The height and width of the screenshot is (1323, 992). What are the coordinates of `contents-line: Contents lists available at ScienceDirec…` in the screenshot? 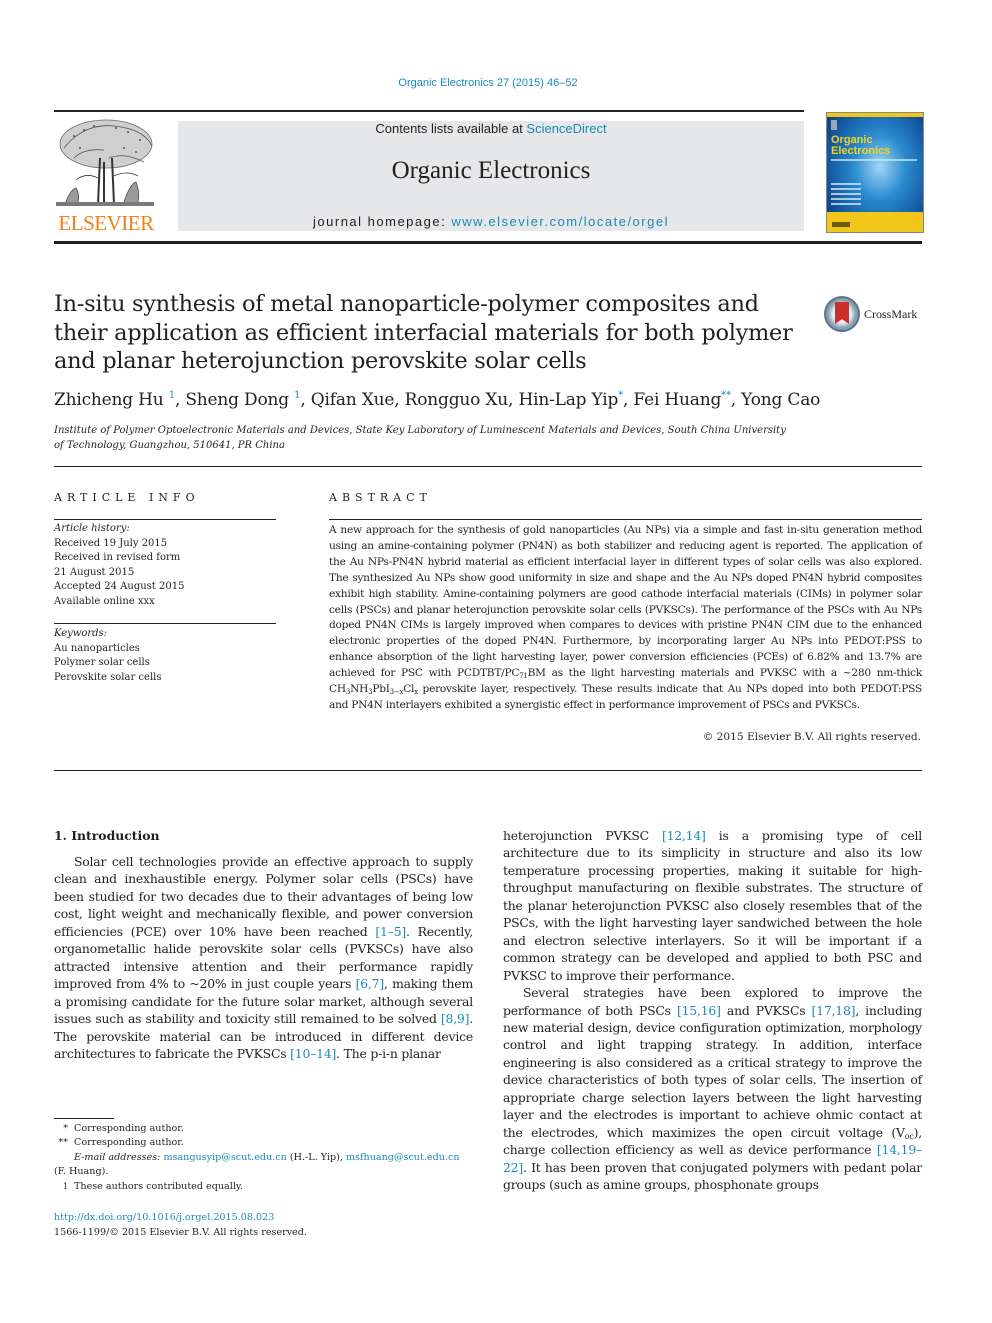 It's located at (491, 128).